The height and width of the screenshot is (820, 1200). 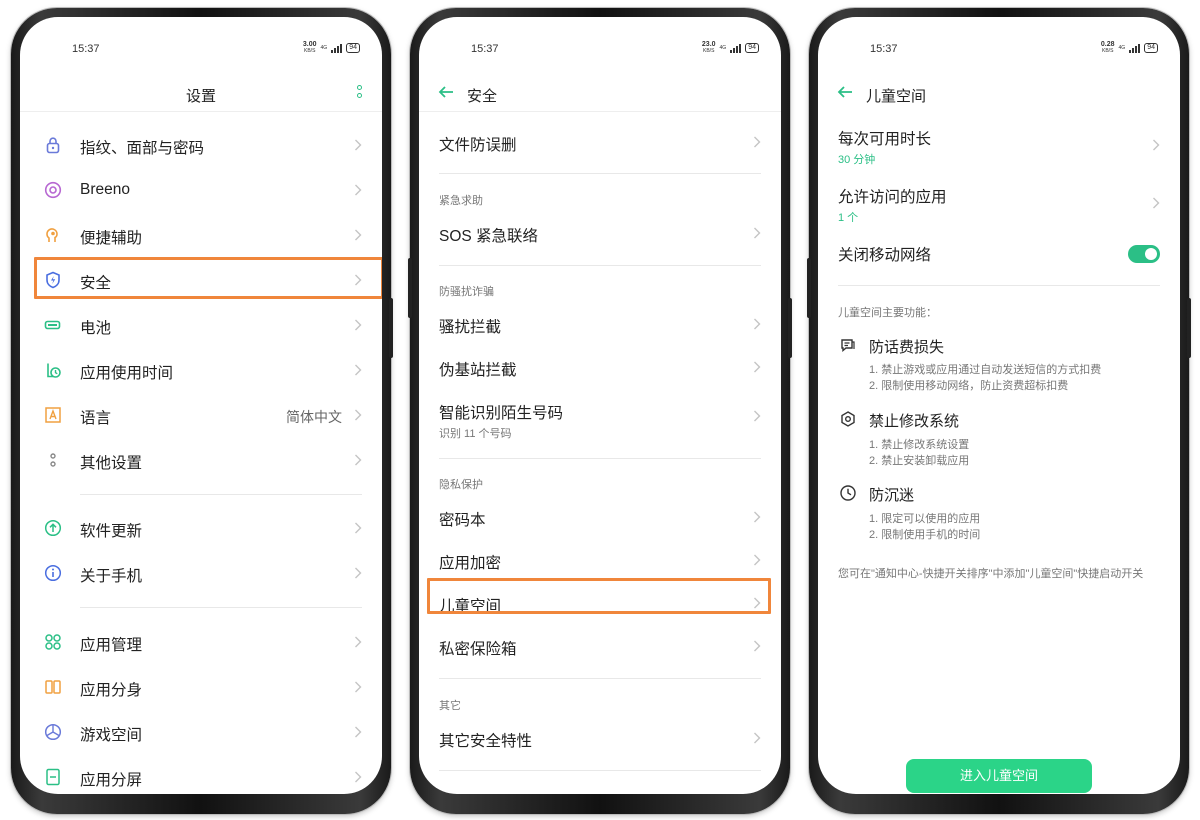 What do you see at coordinates (600, 738) in the screenshot?
I see `security-item-other-features: 其它安全特性` at bounding box center [600, 738].